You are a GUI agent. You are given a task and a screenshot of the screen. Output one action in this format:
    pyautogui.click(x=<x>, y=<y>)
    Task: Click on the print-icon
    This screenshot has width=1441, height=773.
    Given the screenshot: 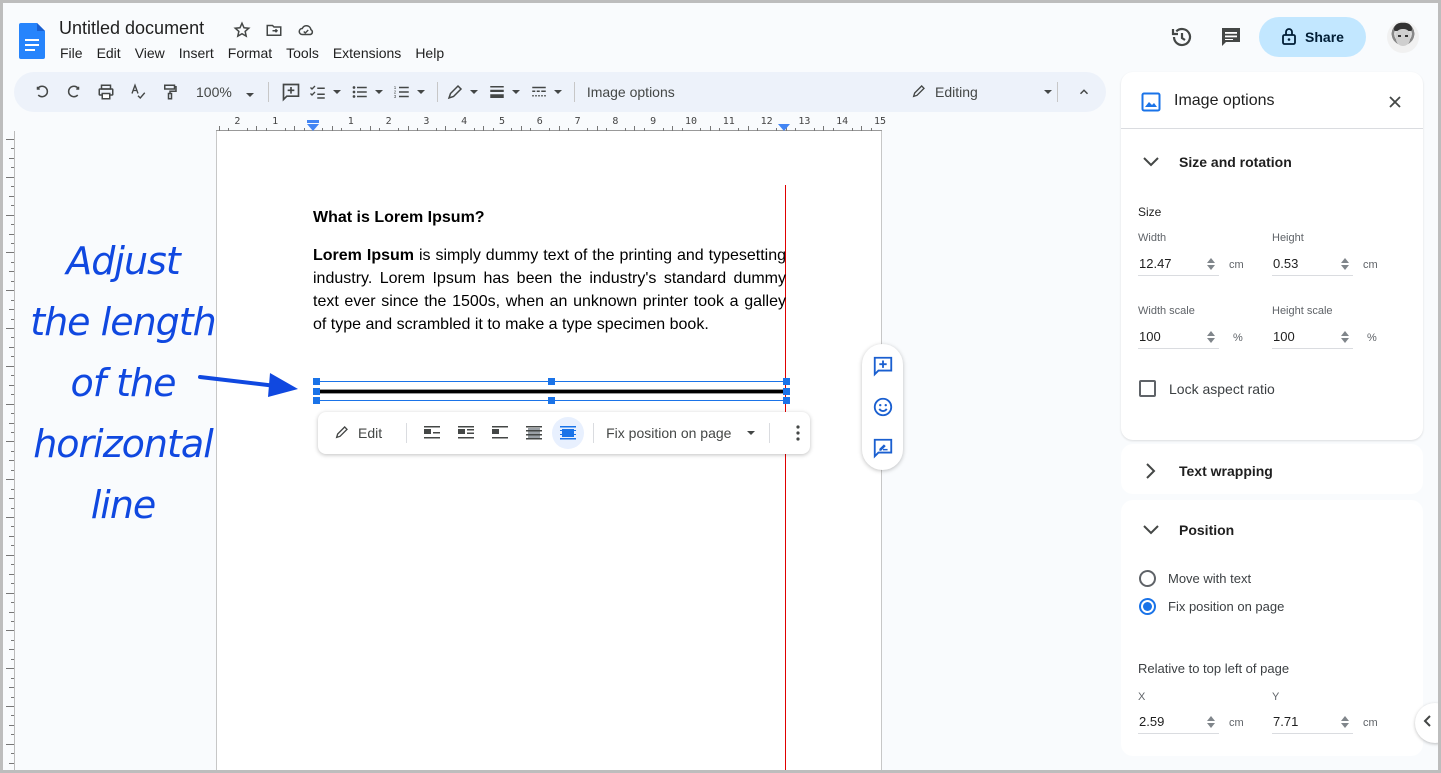 What is the action you would take?
    pyautogui.click(x=106, y=92)
    